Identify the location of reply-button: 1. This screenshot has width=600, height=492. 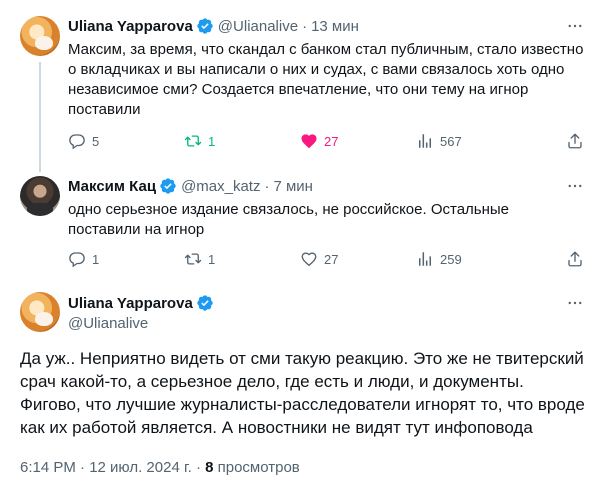
(83, 259).